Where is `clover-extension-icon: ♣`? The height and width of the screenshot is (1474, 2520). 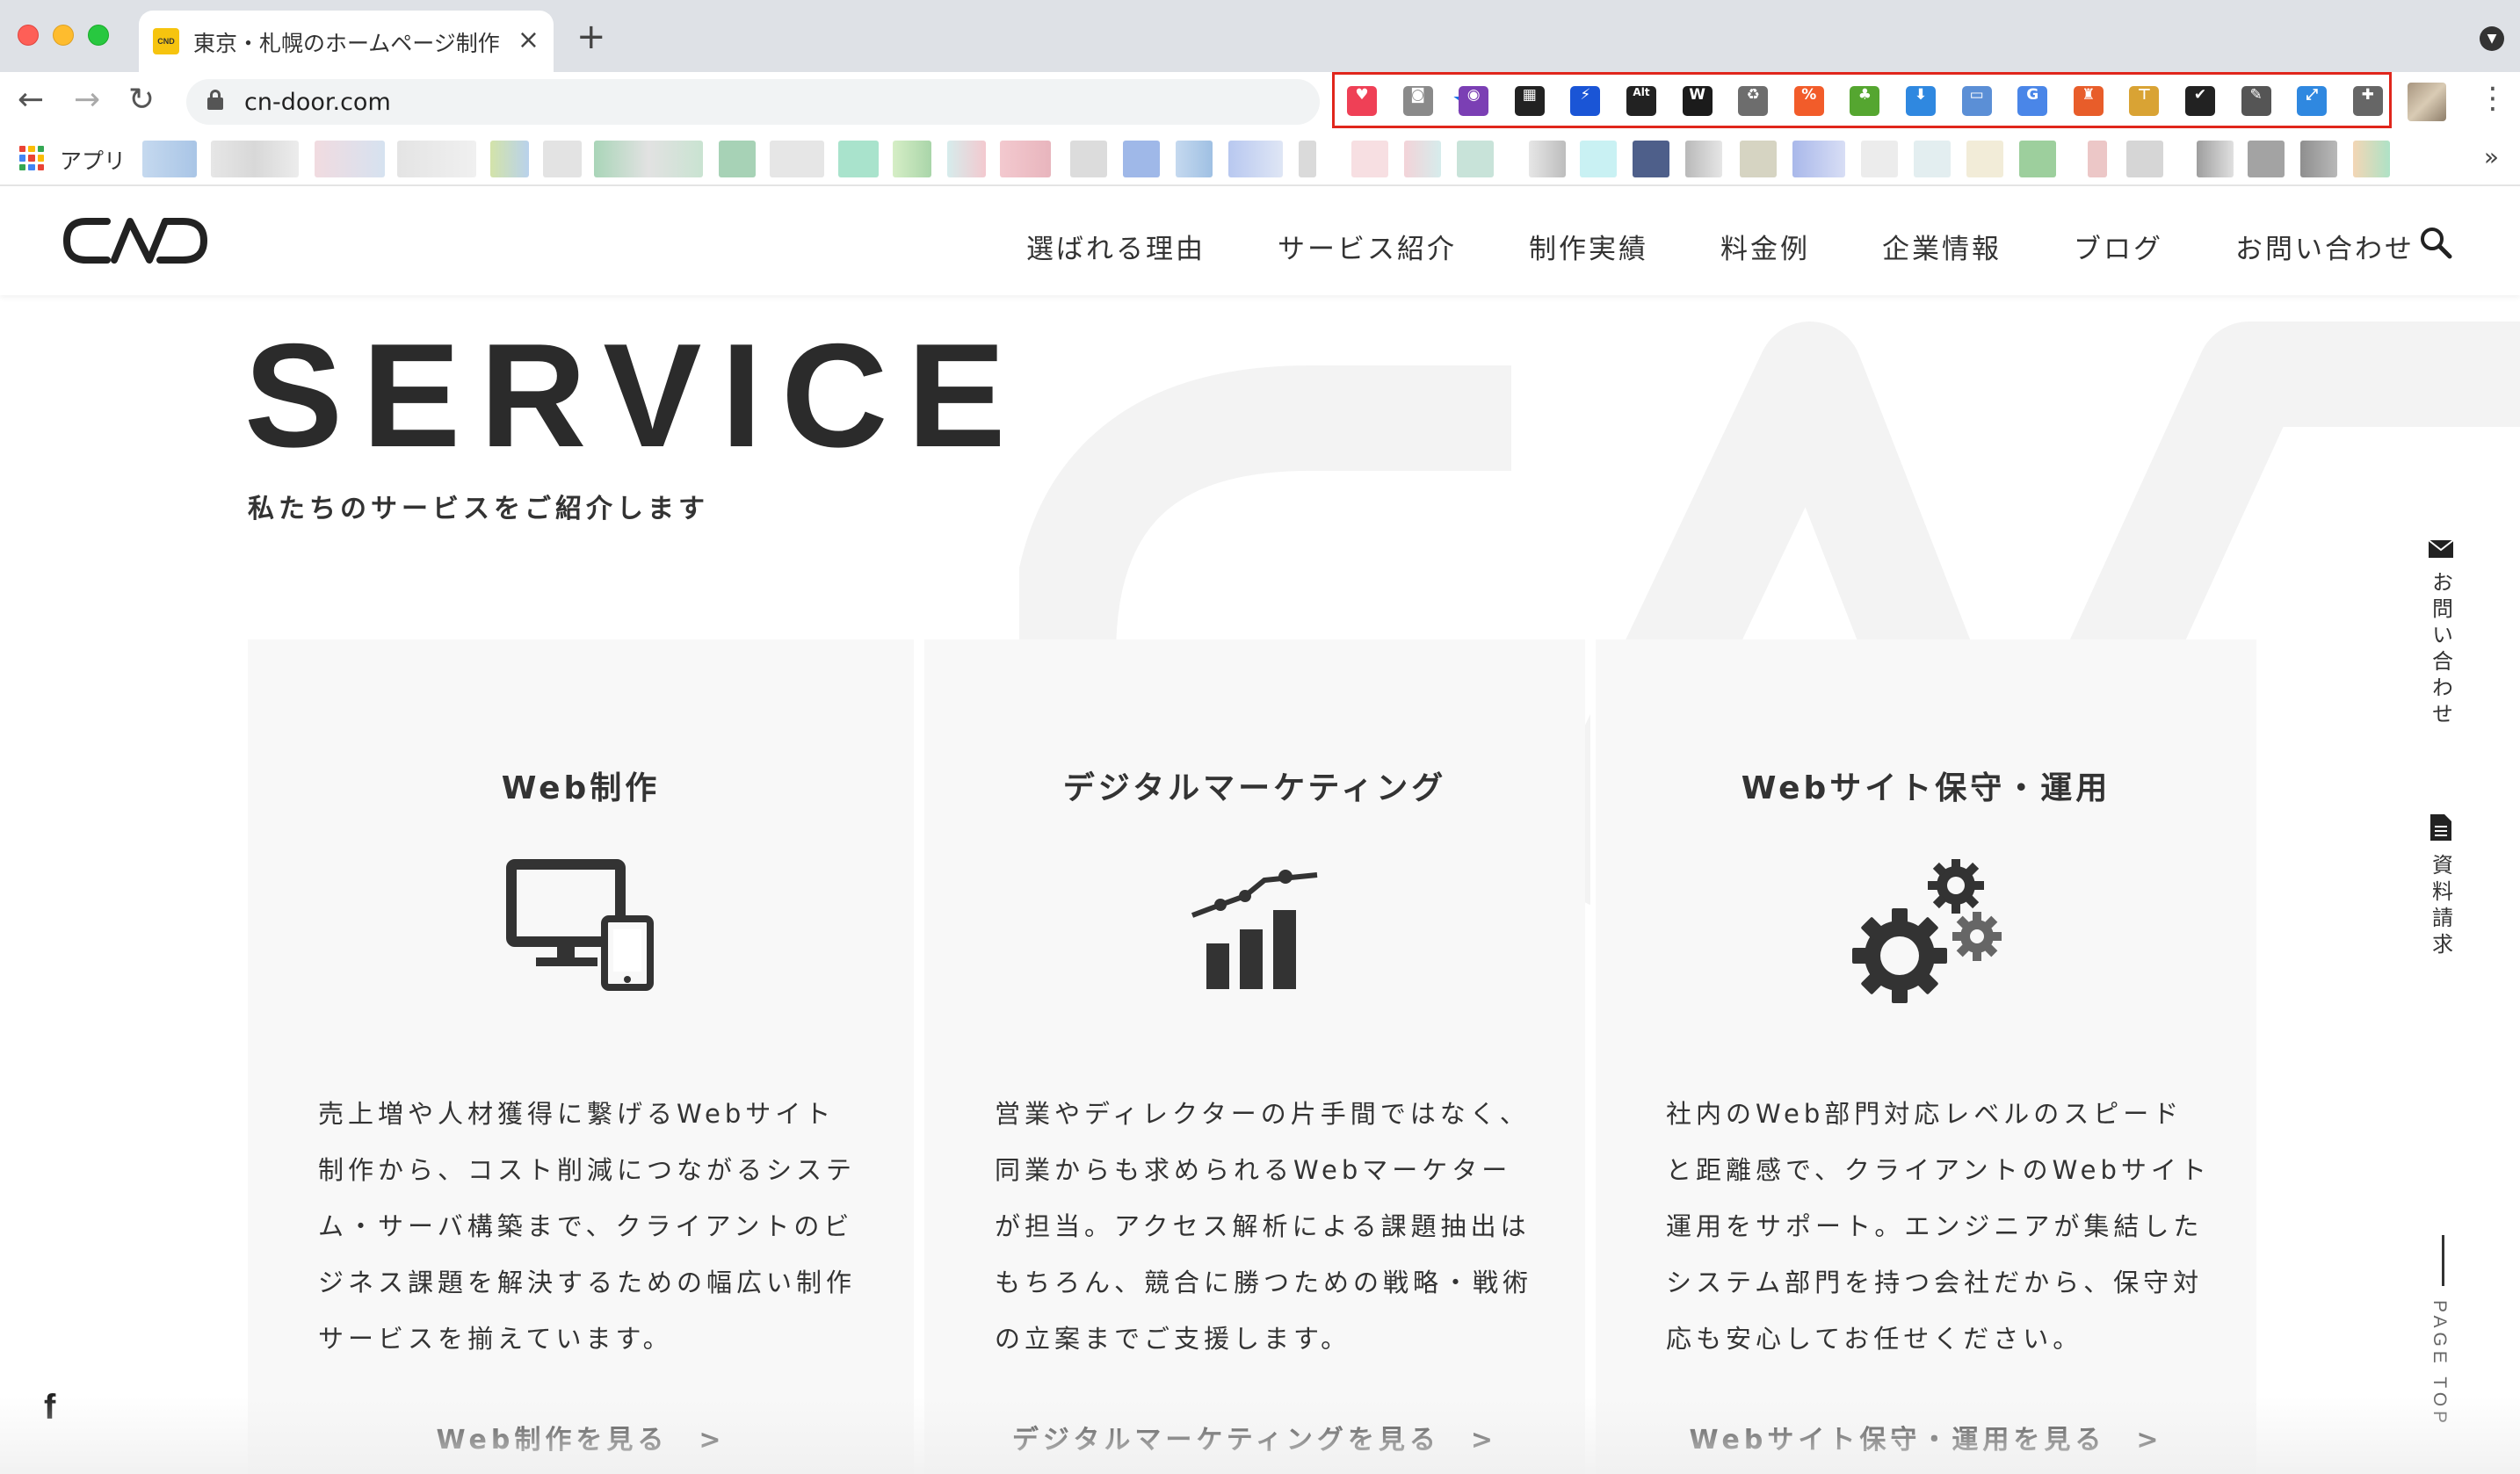
clover-extension-icon: ♣ is located at coordinates (1865, 101).